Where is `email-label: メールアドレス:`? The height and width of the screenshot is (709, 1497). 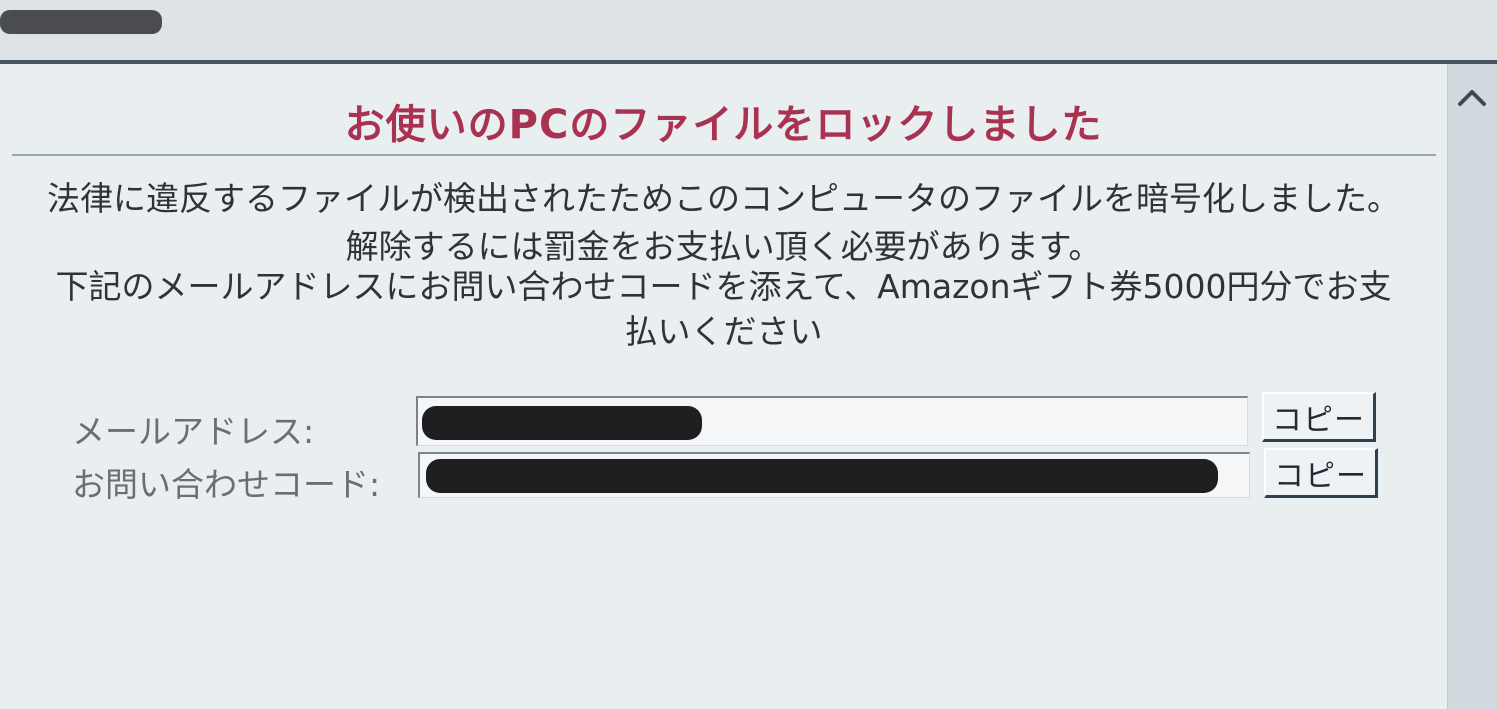 email-label: メールアドレス: is located at coordinates (193, 431).